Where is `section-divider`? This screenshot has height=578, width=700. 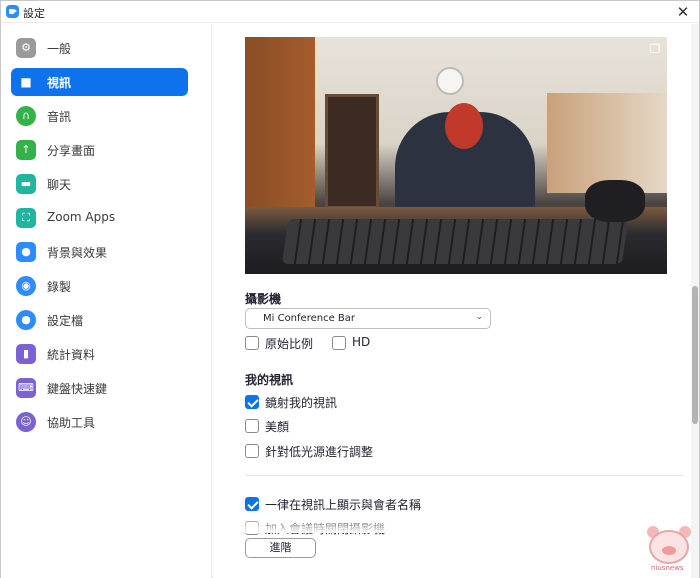
section-divider is located at coordinates (465, 475).